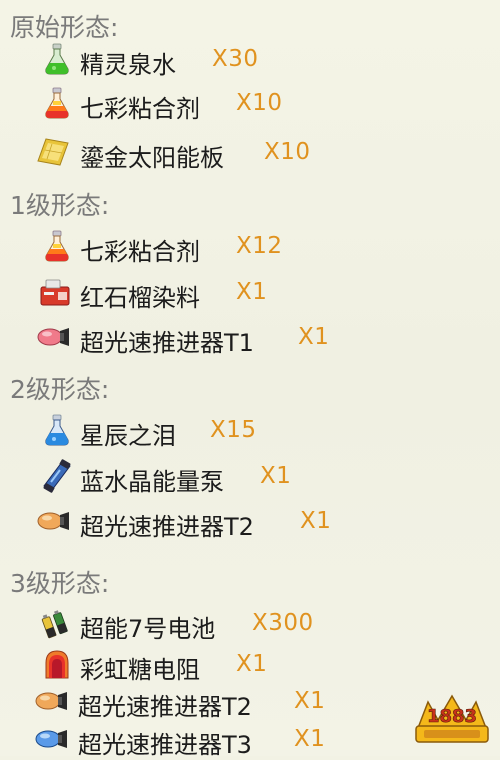  I want to click on list-item: 超能7号电池 X300, so click(250, 624).